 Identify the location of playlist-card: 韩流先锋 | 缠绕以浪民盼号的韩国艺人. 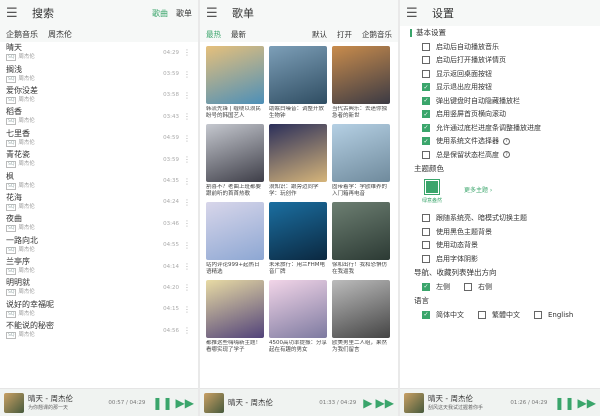
(235, 83).